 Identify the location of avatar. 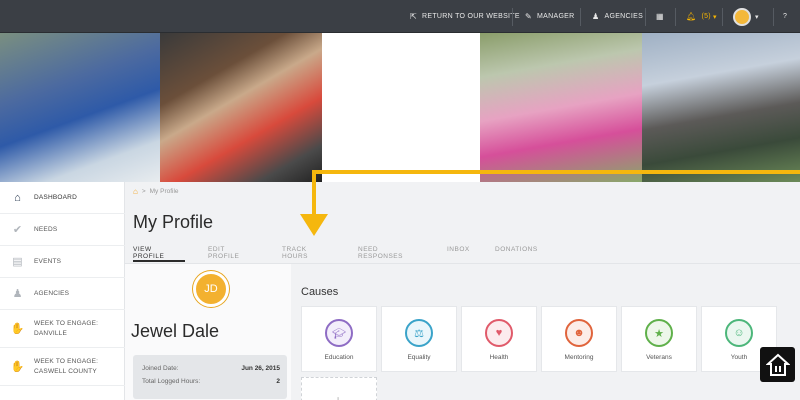
(742, 16).